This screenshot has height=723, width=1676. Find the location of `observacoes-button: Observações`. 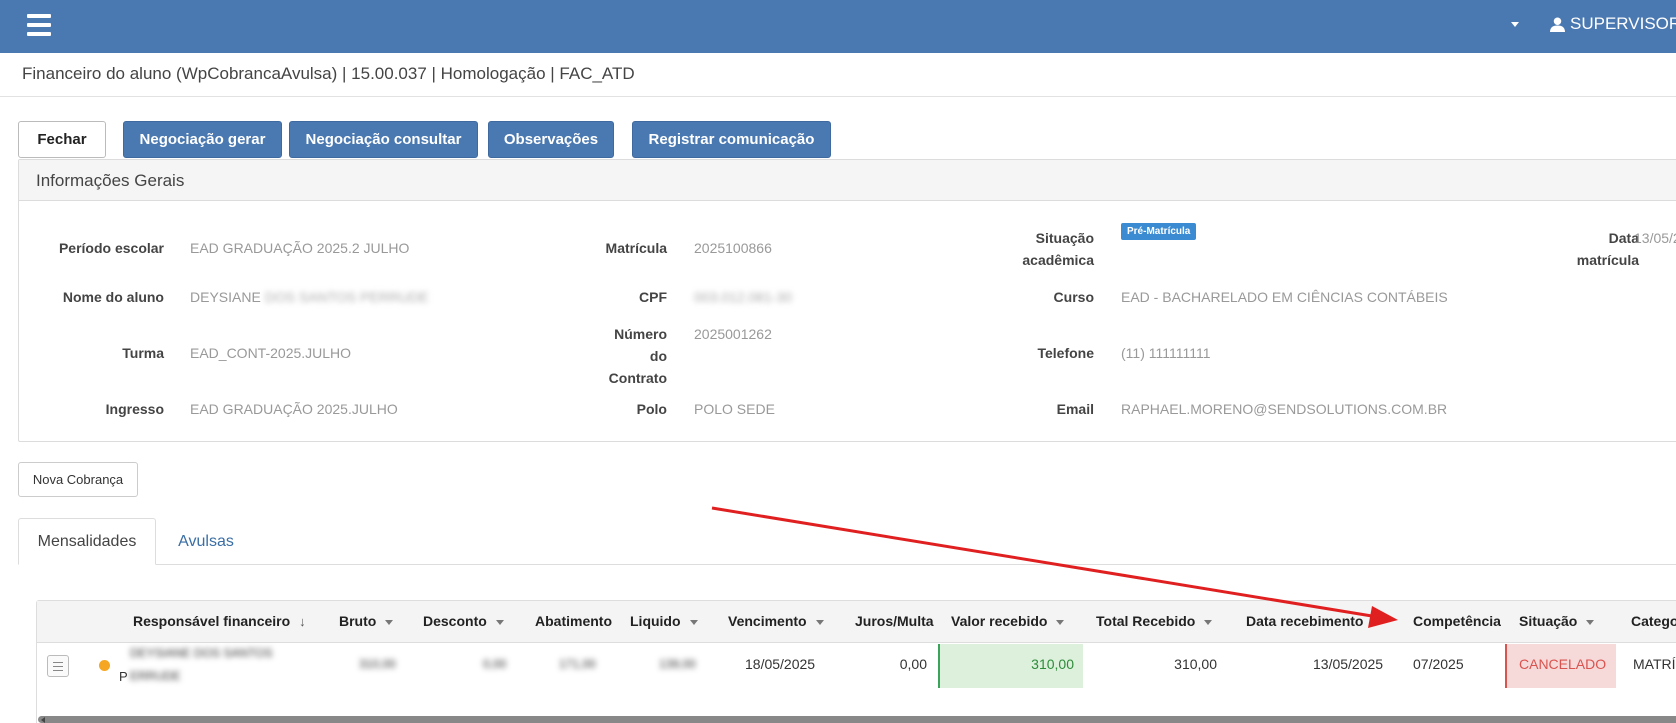

observacoes-button: Observações is located at coordinates (551, 139).